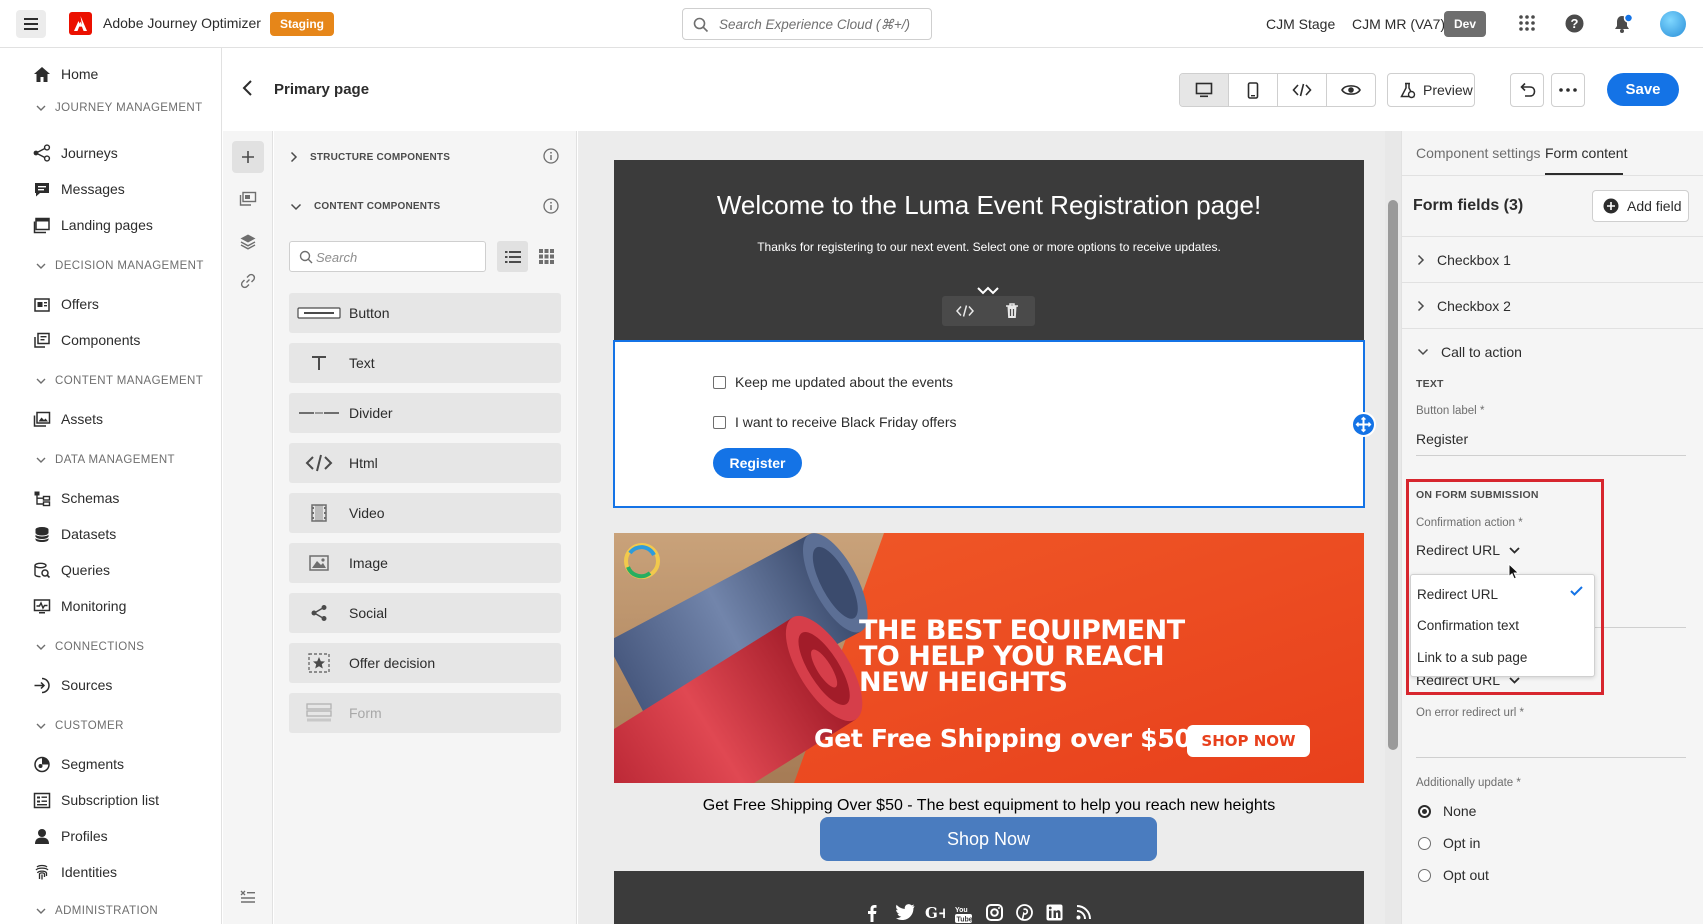 This screenshot has height=924, width=1703. What do you see at coordinates (72, 685) in the screenshot?
I see `nav-item-sources: Sources` at bounding box center [72, 685].